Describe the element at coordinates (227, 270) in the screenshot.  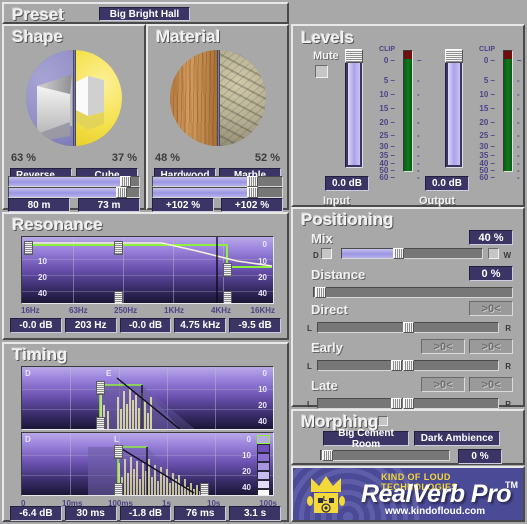
I see `res-handle-high-gain` at that location.